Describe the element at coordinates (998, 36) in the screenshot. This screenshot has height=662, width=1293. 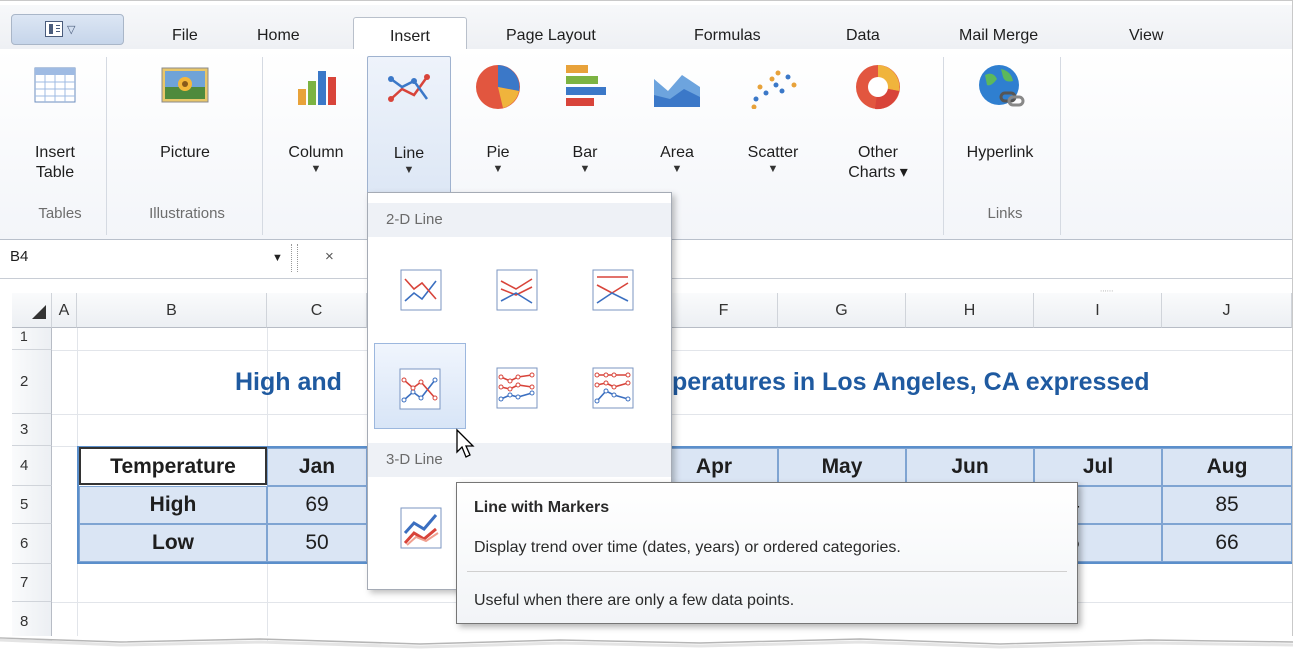
I see `tab-mail-merge: Mail Merge` at that location.